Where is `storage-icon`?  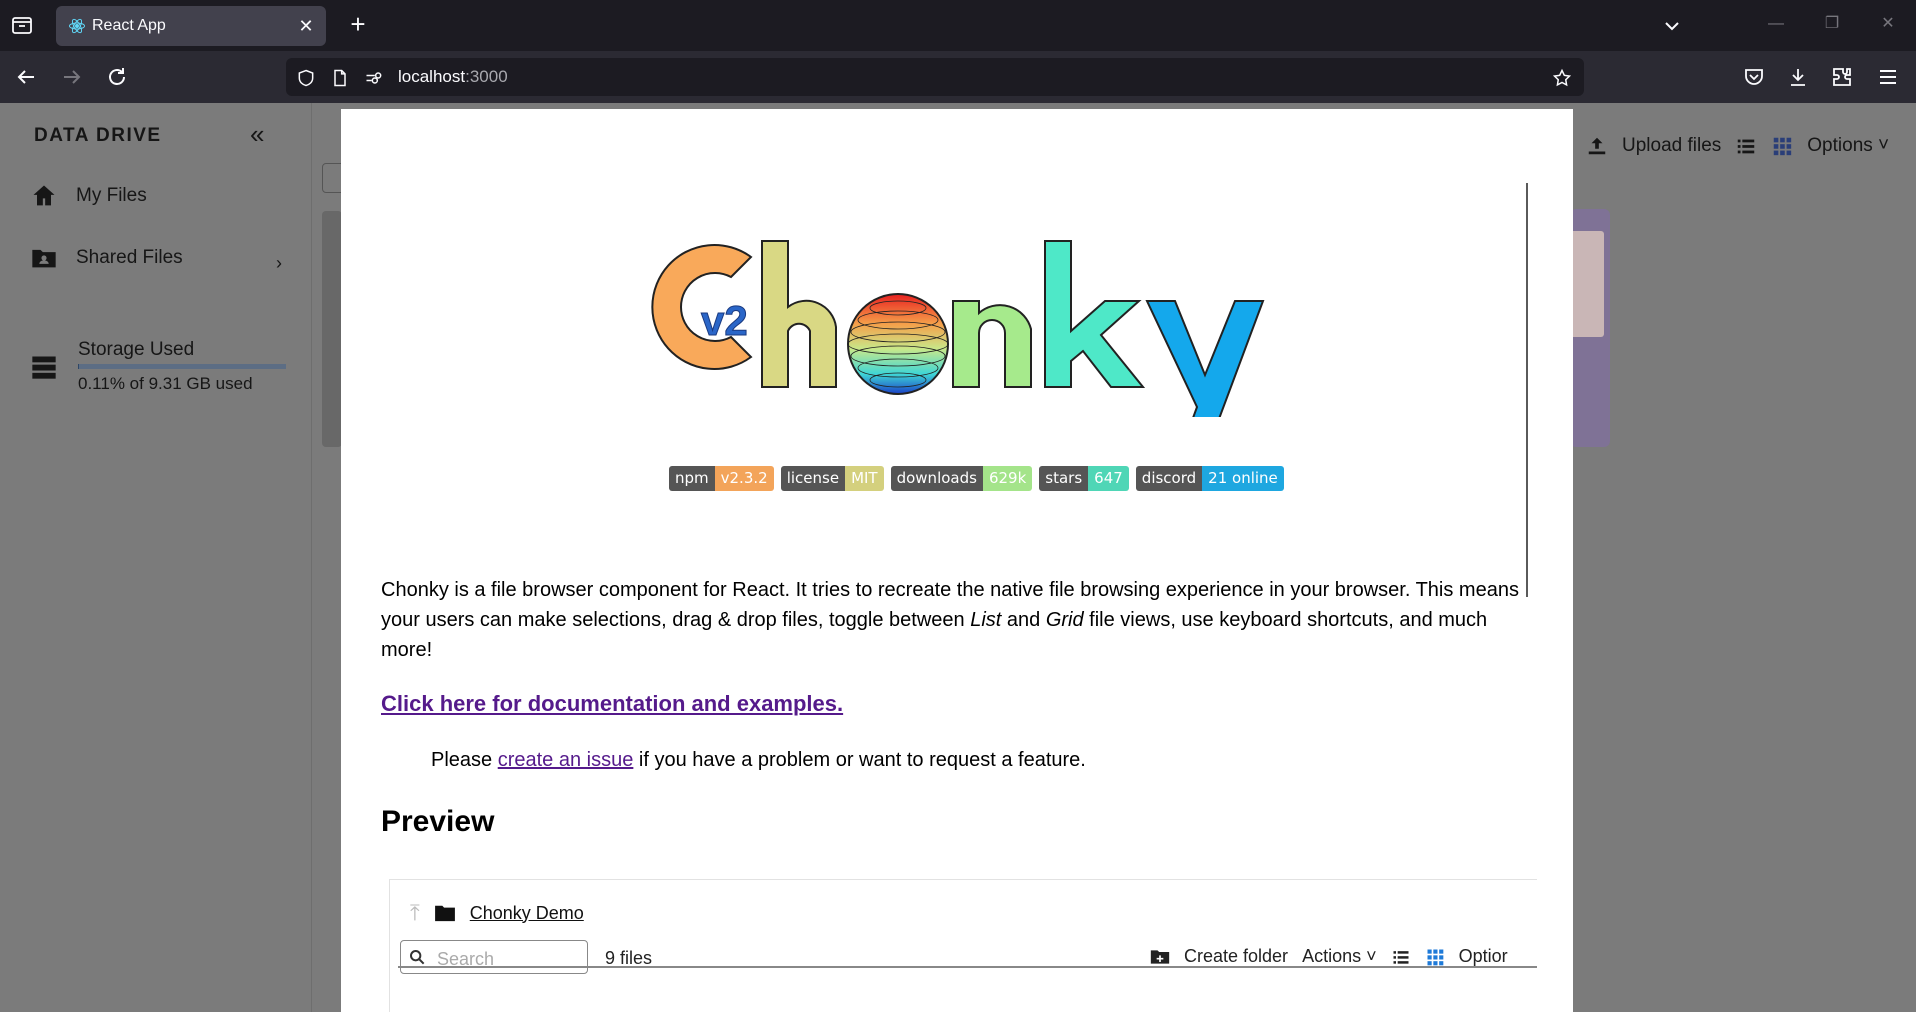
storage-icon is located at coordinates (44, 367).